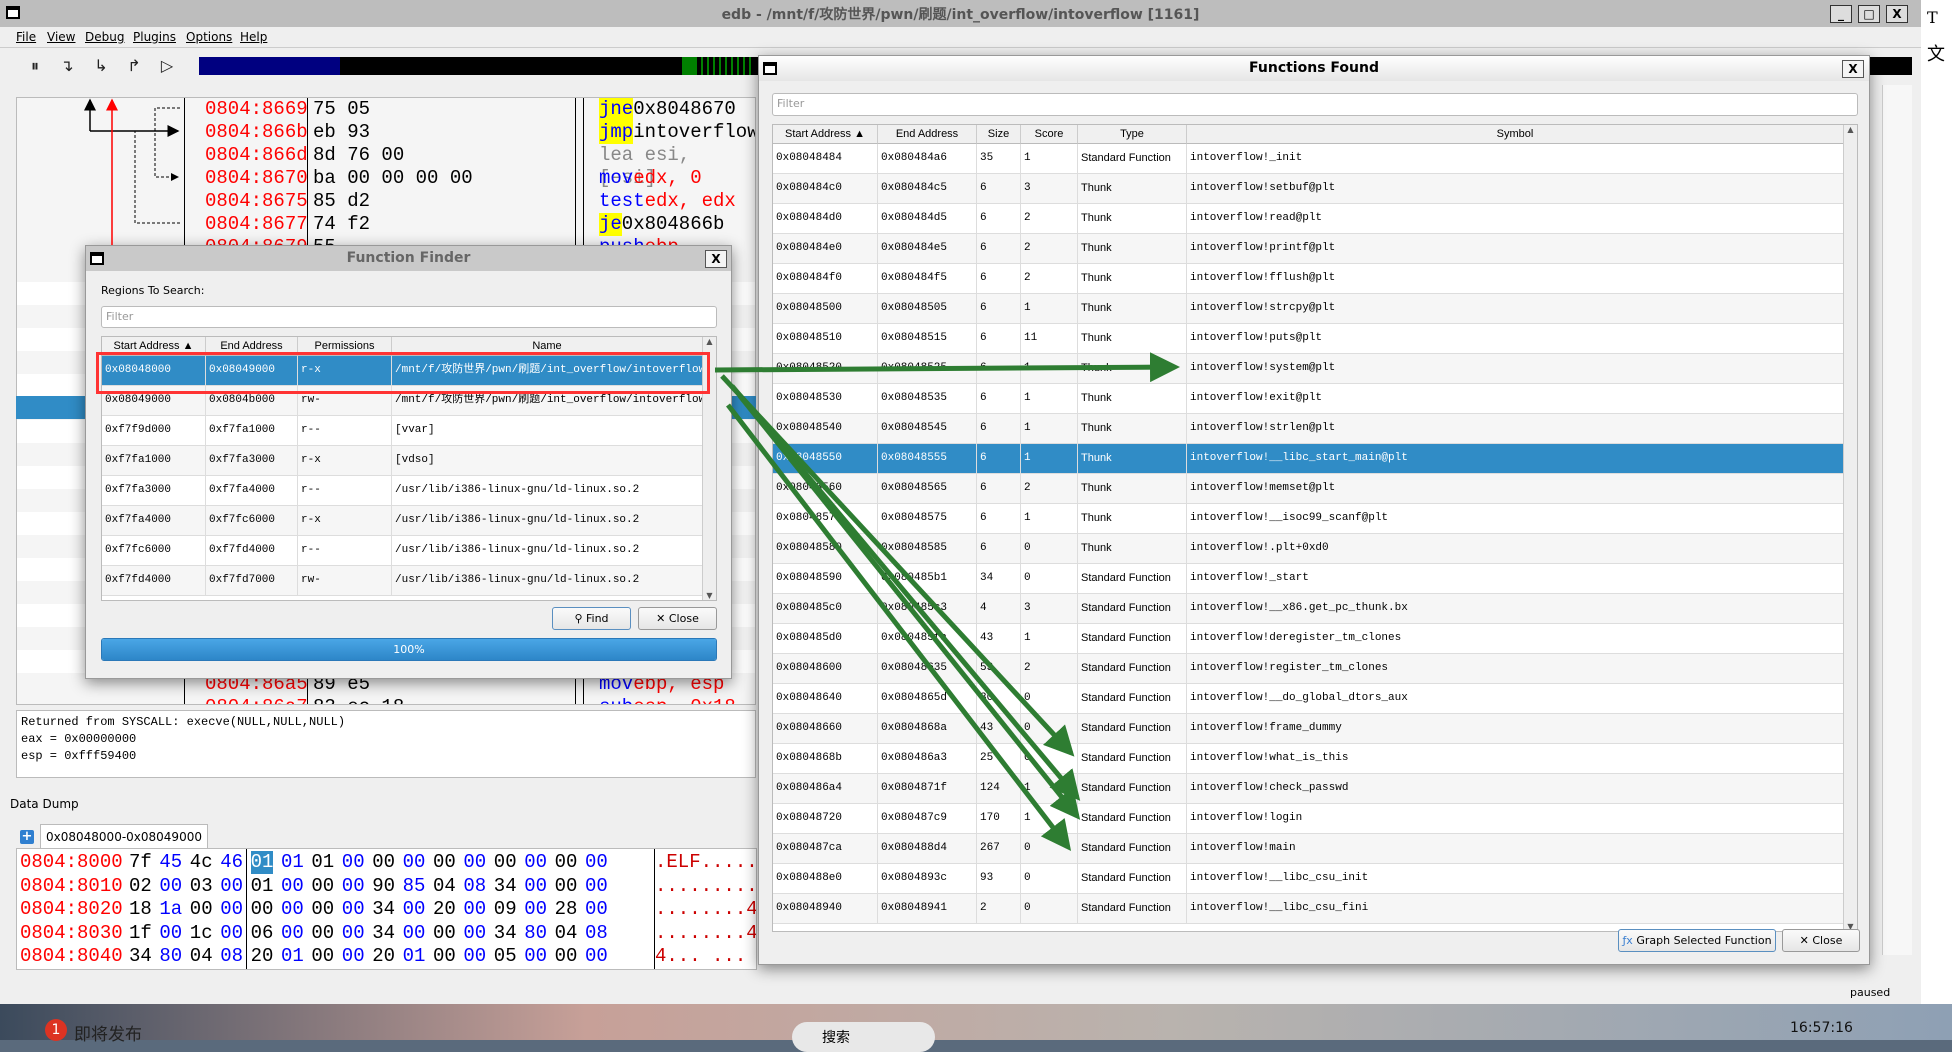 The height and width of the screenshot is (1052, 1952). What do you see at coordinates (976, 1028) in the screenshot?
I see `taskbar: 1 即将发布 搜索 16:57:16` at bounding box center [976, 1028].